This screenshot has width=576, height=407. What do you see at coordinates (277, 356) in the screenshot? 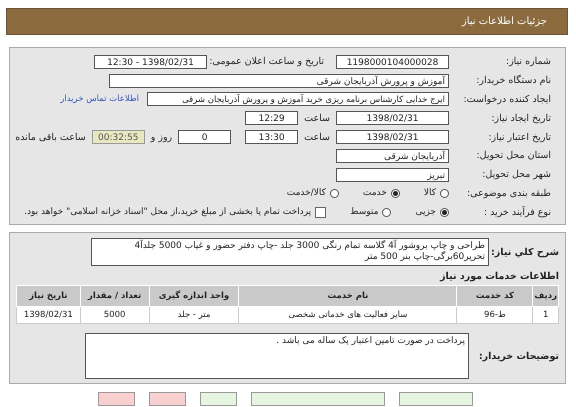
I see `notes-field: پرداخت در صورت تامین اعتبار یک ساله می باشد .` at bounding box center [277, 356].